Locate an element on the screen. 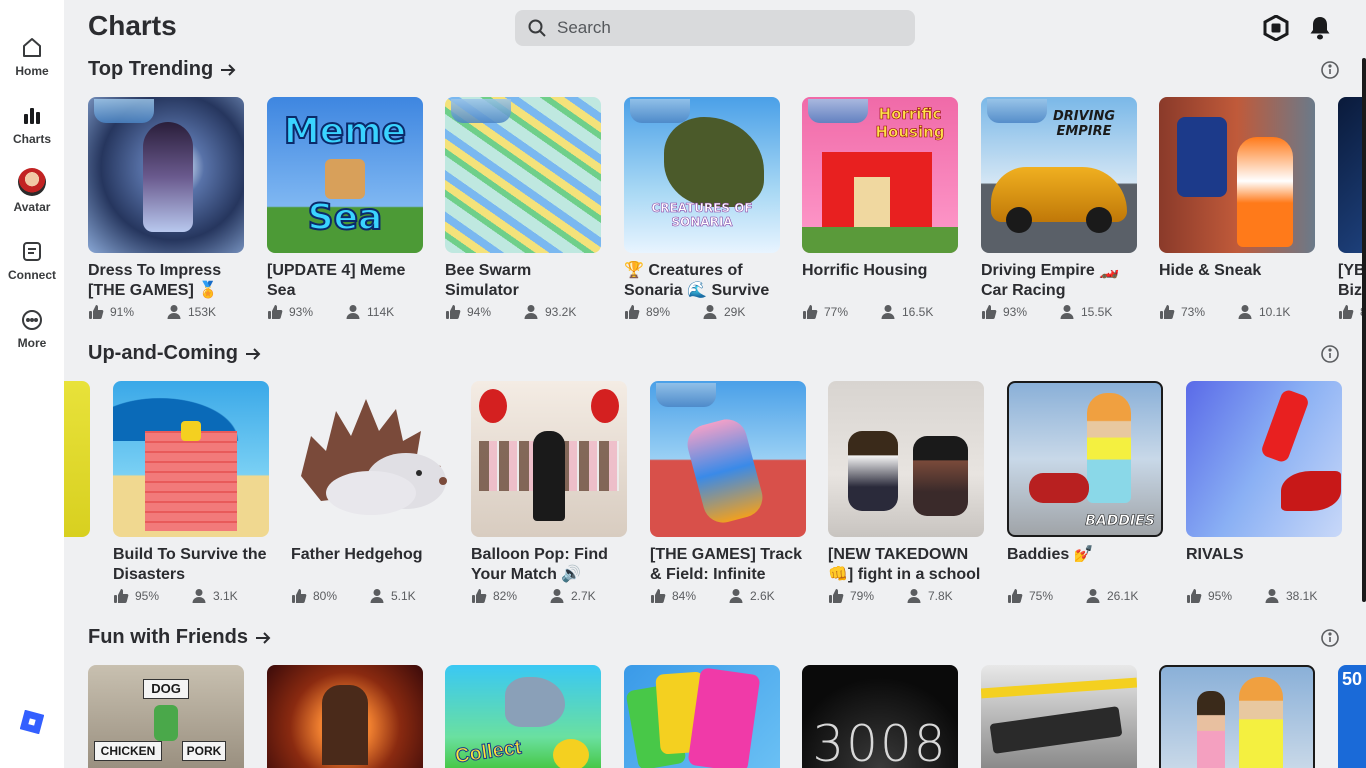  game-card: Father Hedgehog 80% 5.1K is located at coordinates (369, 493).